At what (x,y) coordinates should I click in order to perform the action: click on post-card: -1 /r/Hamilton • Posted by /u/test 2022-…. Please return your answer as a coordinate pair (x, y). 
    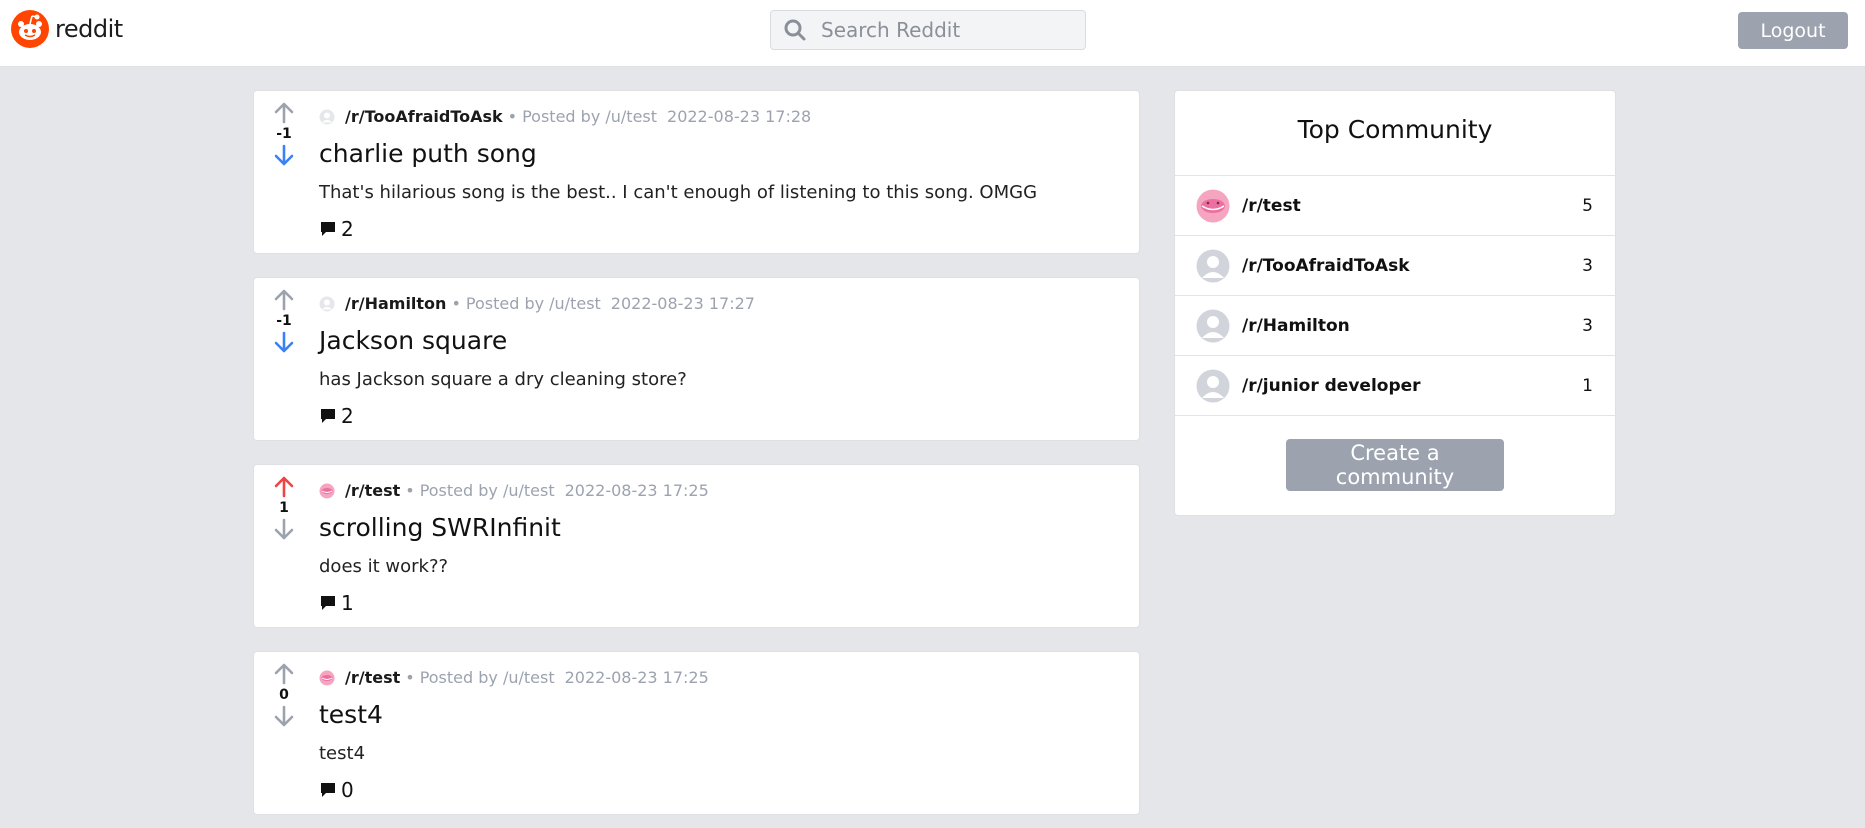
    Looking at the image, I should click on (696, 359).